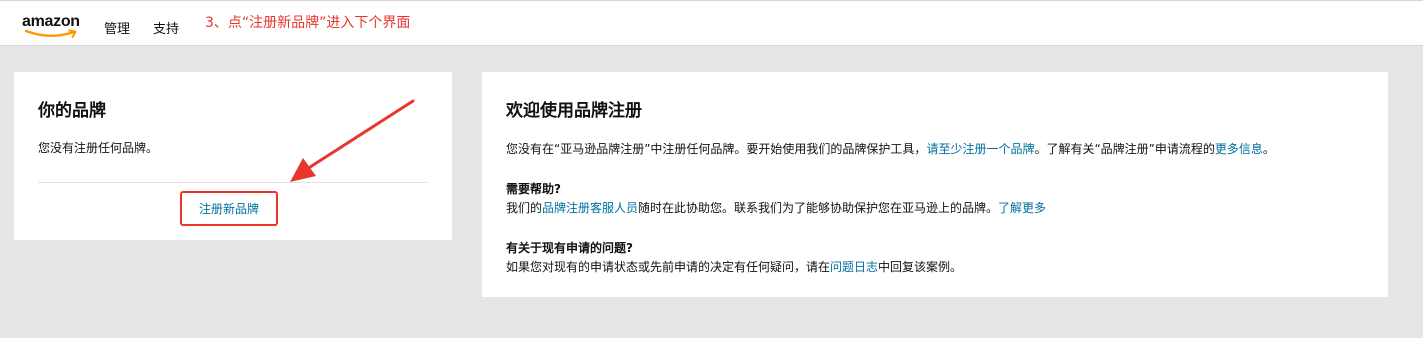  What do you see at coordinates (980, 149) in the screenshot?
I see `register-at-least-one-link: 请至少注册一个品牌` at bounding box center [980, 149].